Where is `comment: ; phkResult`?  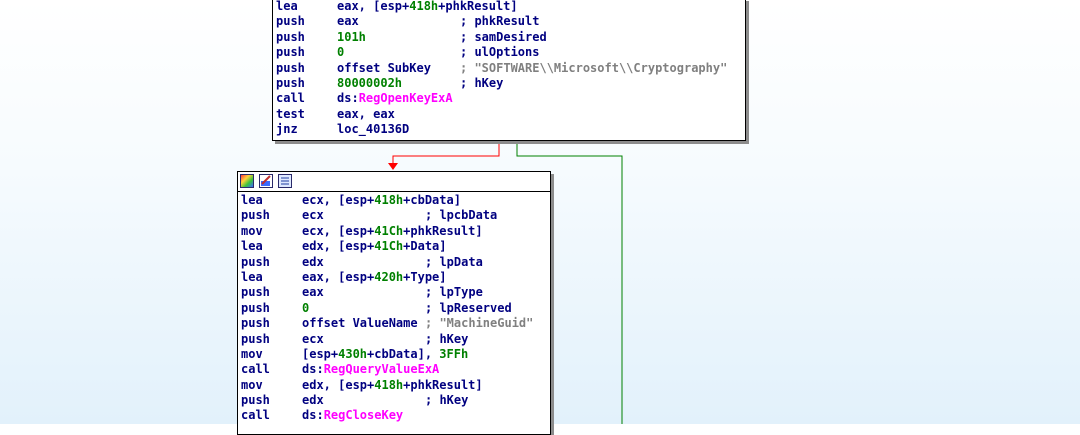
comment: ; phkResult is located at coordinates (499, 21).